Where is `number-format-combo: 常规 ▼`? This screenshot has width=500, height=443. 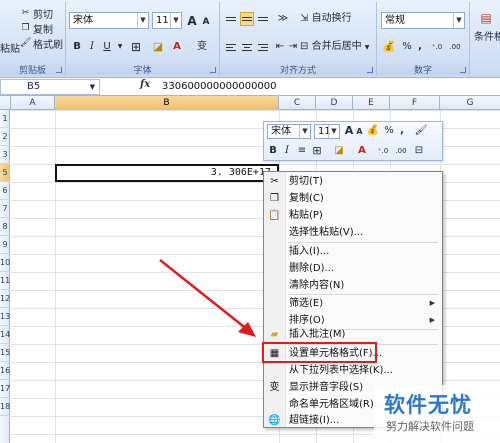
number-format-combo: 常规 ▼ is located at coordinates (423, 20).